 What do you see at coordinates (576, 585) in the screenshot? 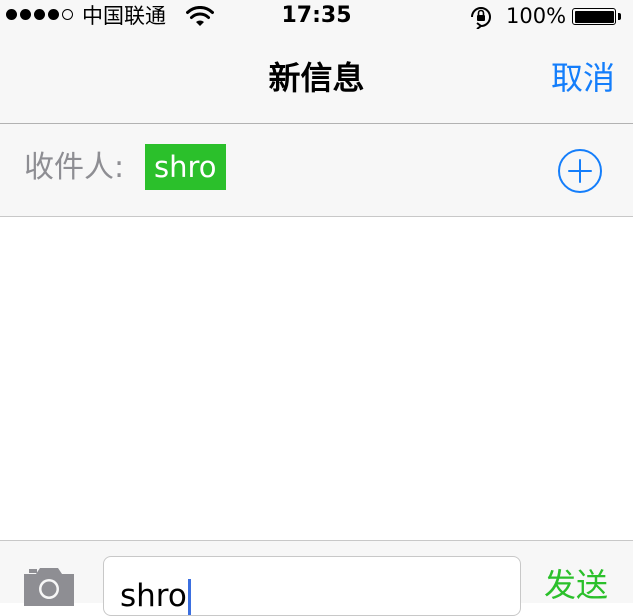
I see `send-button: 发送` at bounding box center [576, 585].